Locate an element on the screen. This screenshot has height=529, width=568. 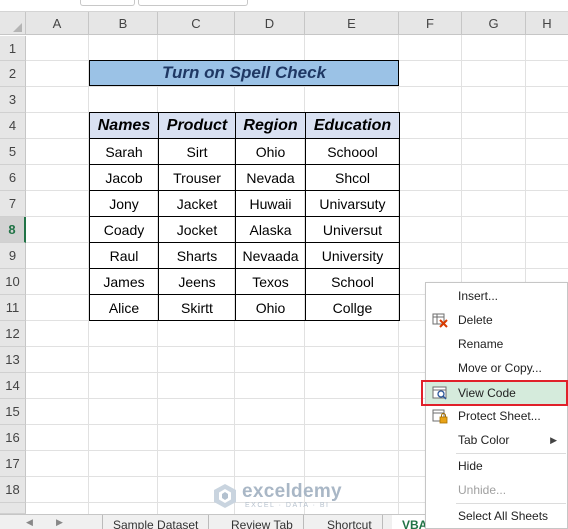
table-cell: Sharts is located at coordinates (197, 255).